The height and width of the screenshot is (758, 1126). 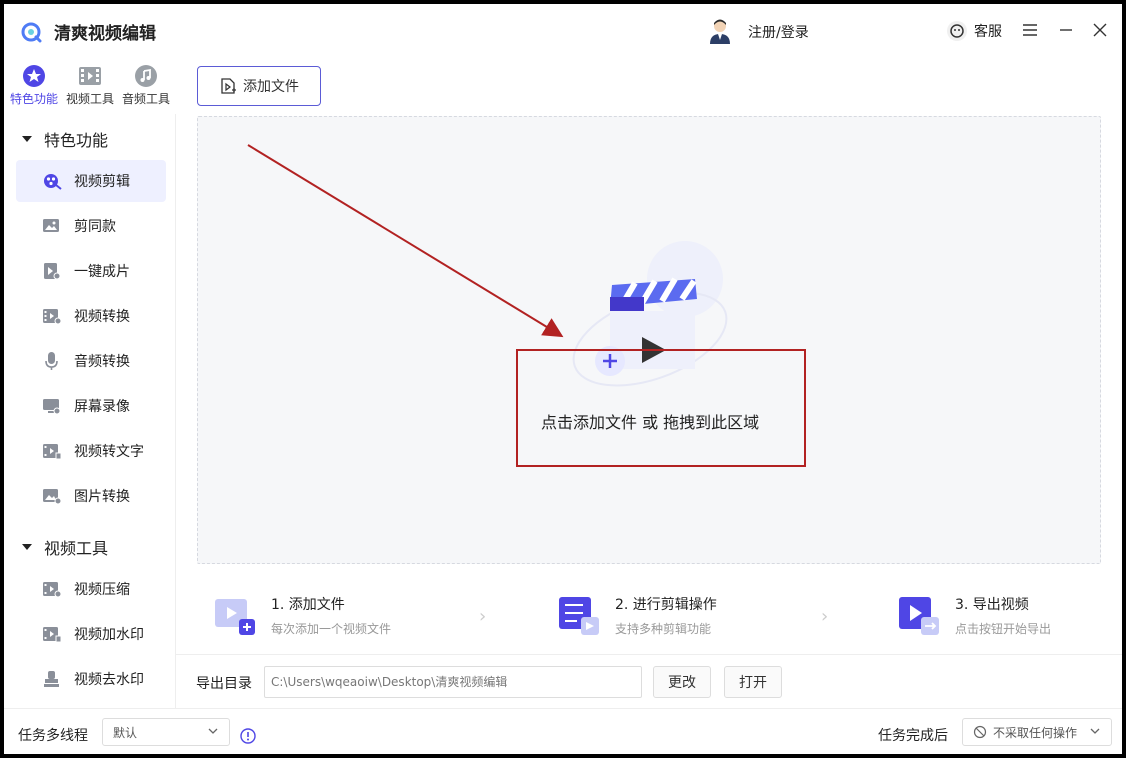 I want to click on play-doc-icon, so click(x=52, y=271).